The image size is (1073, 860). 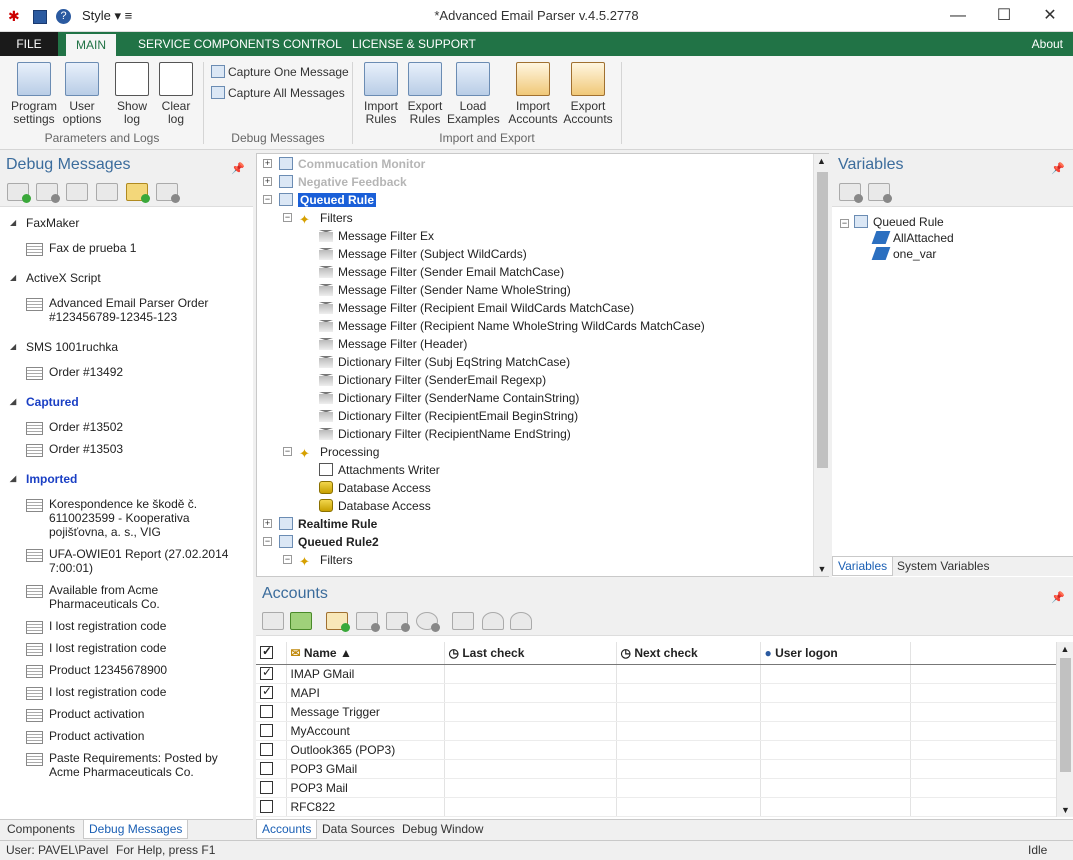 I want to click on edit-account-icon, so click(x=398, y=622).